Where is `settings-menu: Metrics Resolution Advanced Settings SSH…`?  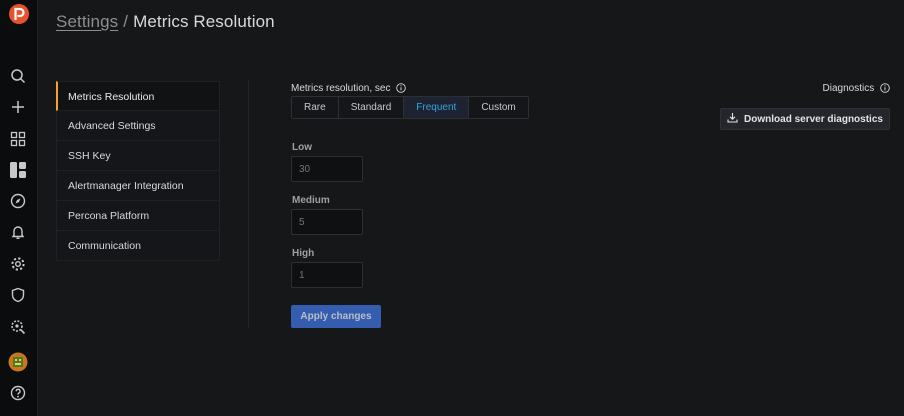 settings-menu: Metrics Resolution Advanced Settings SSH… is located at coordinates (138, 171).